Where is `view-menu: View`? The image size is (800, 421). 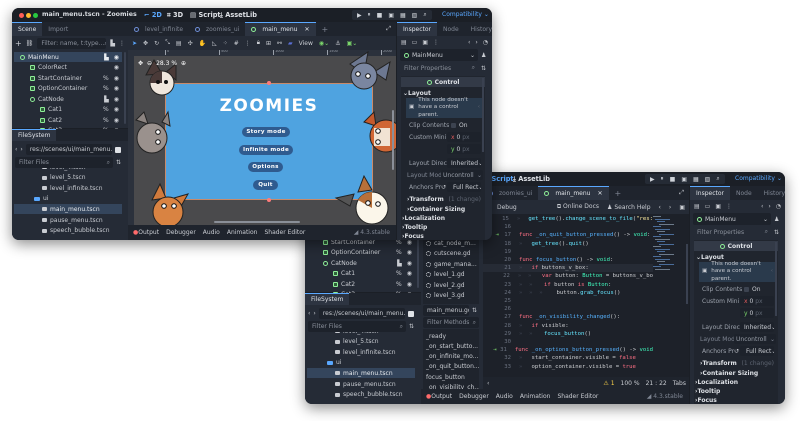 view-menu: View is located at coordinates (306, 43).